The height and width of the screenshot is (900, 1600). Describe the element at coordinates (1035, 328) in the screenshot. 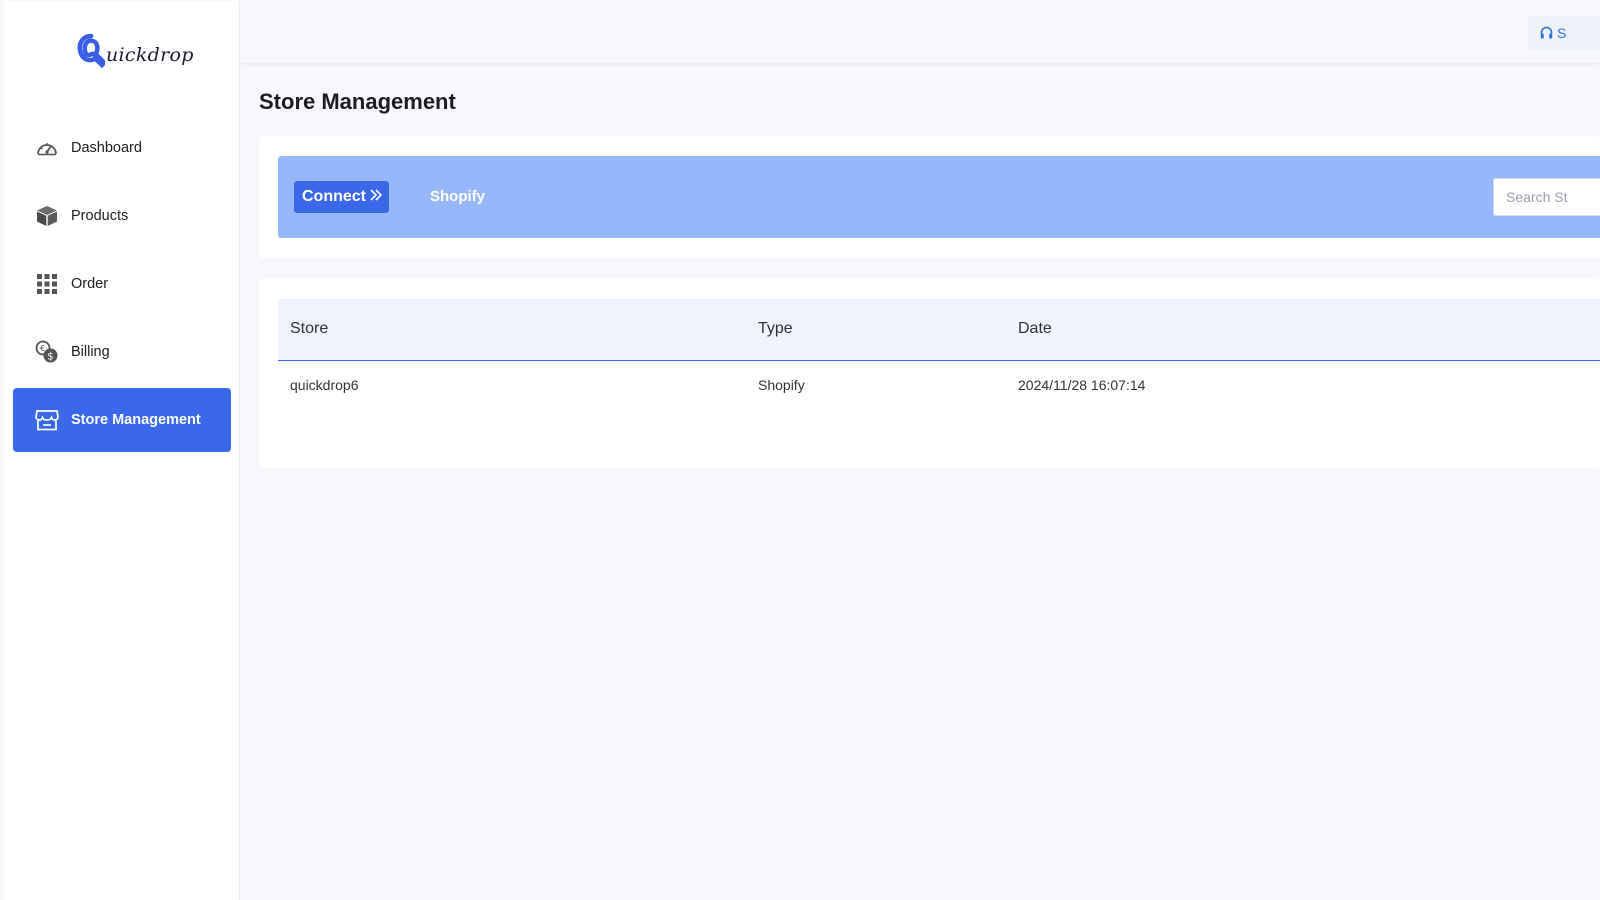

I see `column-header-date: Date` at that location.